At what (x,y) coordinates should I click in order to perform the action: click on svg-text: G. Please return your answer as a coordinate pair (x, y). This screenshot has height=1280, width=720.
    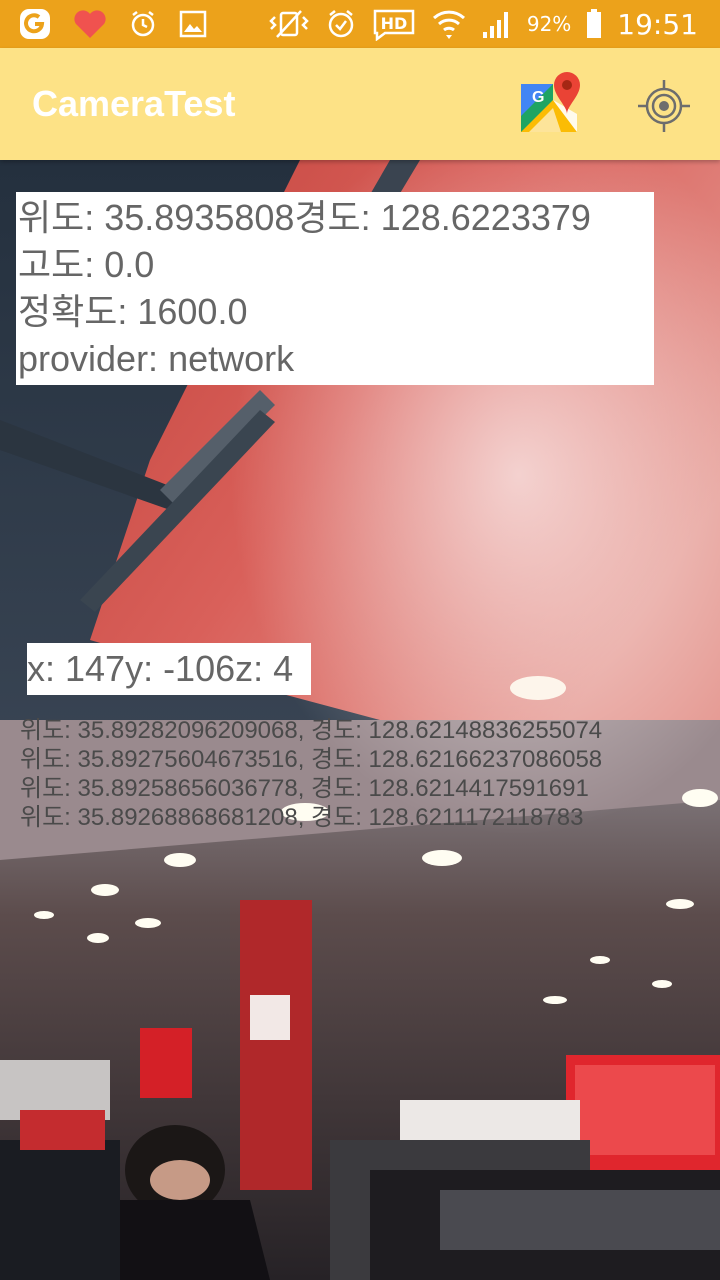
    Looking at the image, I should click on (538, 97).